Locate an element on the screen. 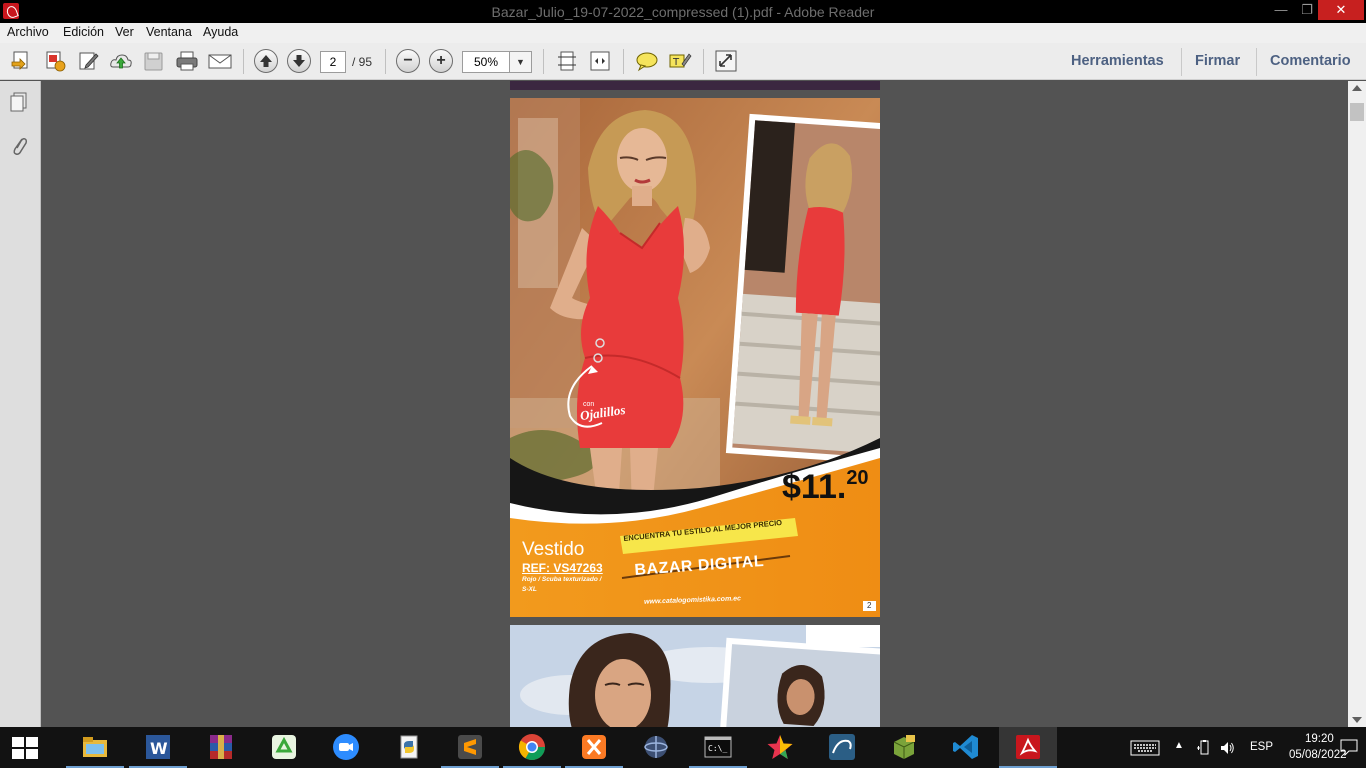 Image resolution: width=1366 pixels, height=768 pixels. package-app-icon is located at coordinates (904, 747).